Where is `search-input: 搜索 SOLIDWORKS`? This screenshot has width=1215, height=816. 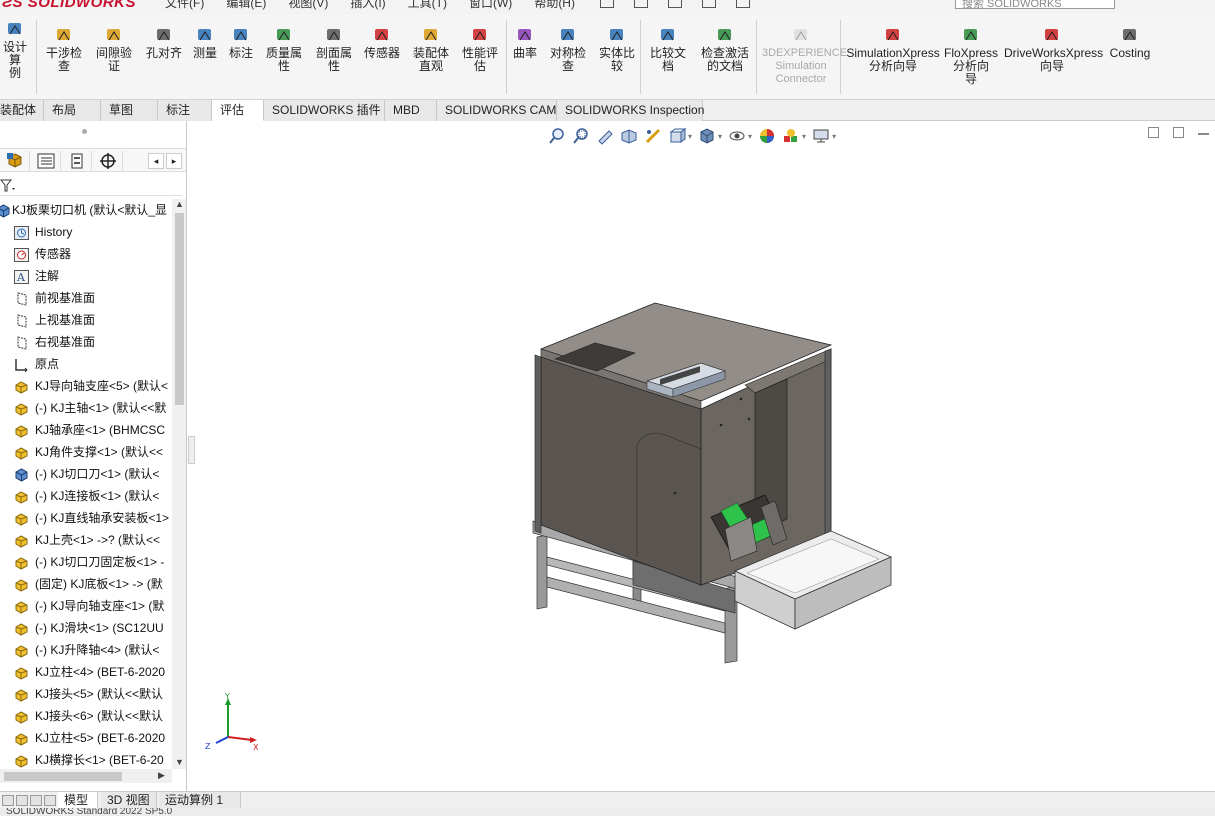 search-input: 搜索 SOLIDWORKS is located at coordinates (1035, 5).